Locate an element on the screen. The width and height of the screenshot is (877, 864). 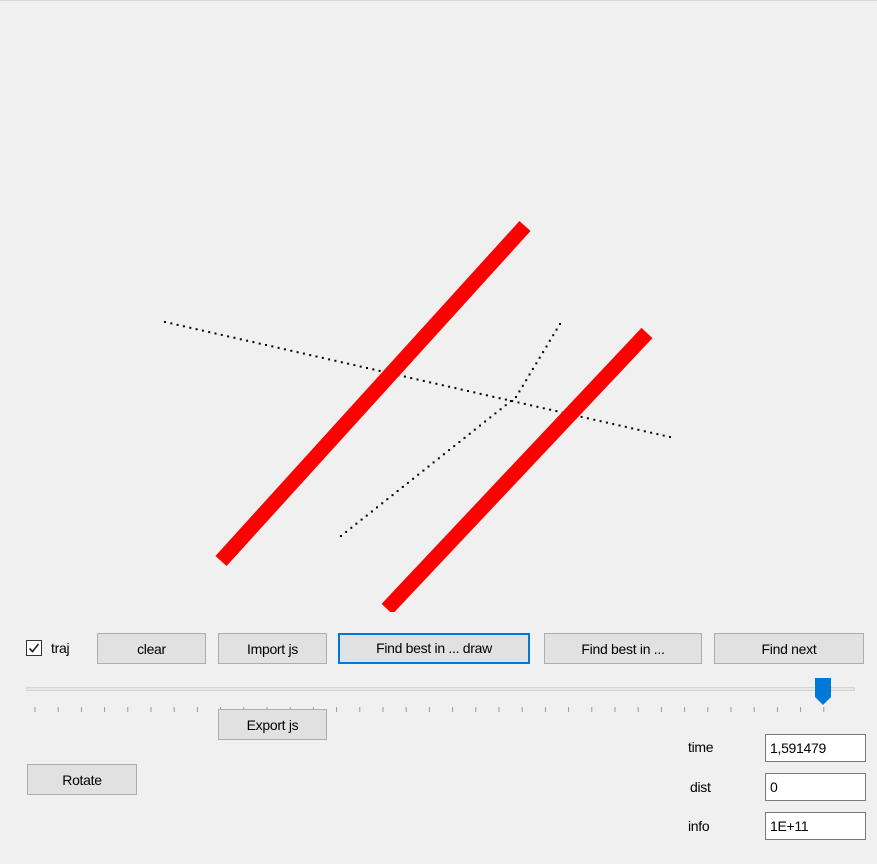
import-js-button: Import js is located at coordinates (272, 648).